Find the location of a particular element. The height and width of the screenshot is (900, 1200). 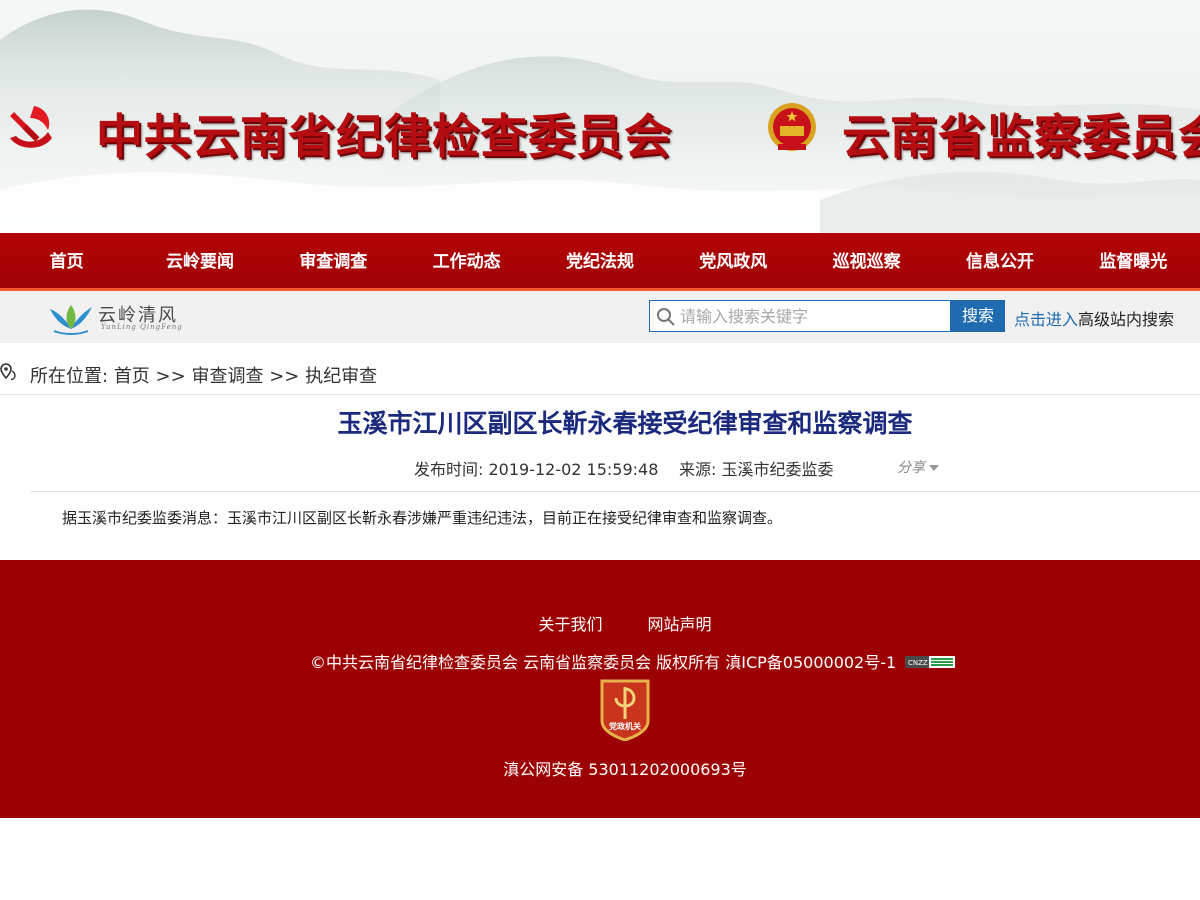

national-emblem-icon is located at coordinates (792, 127).